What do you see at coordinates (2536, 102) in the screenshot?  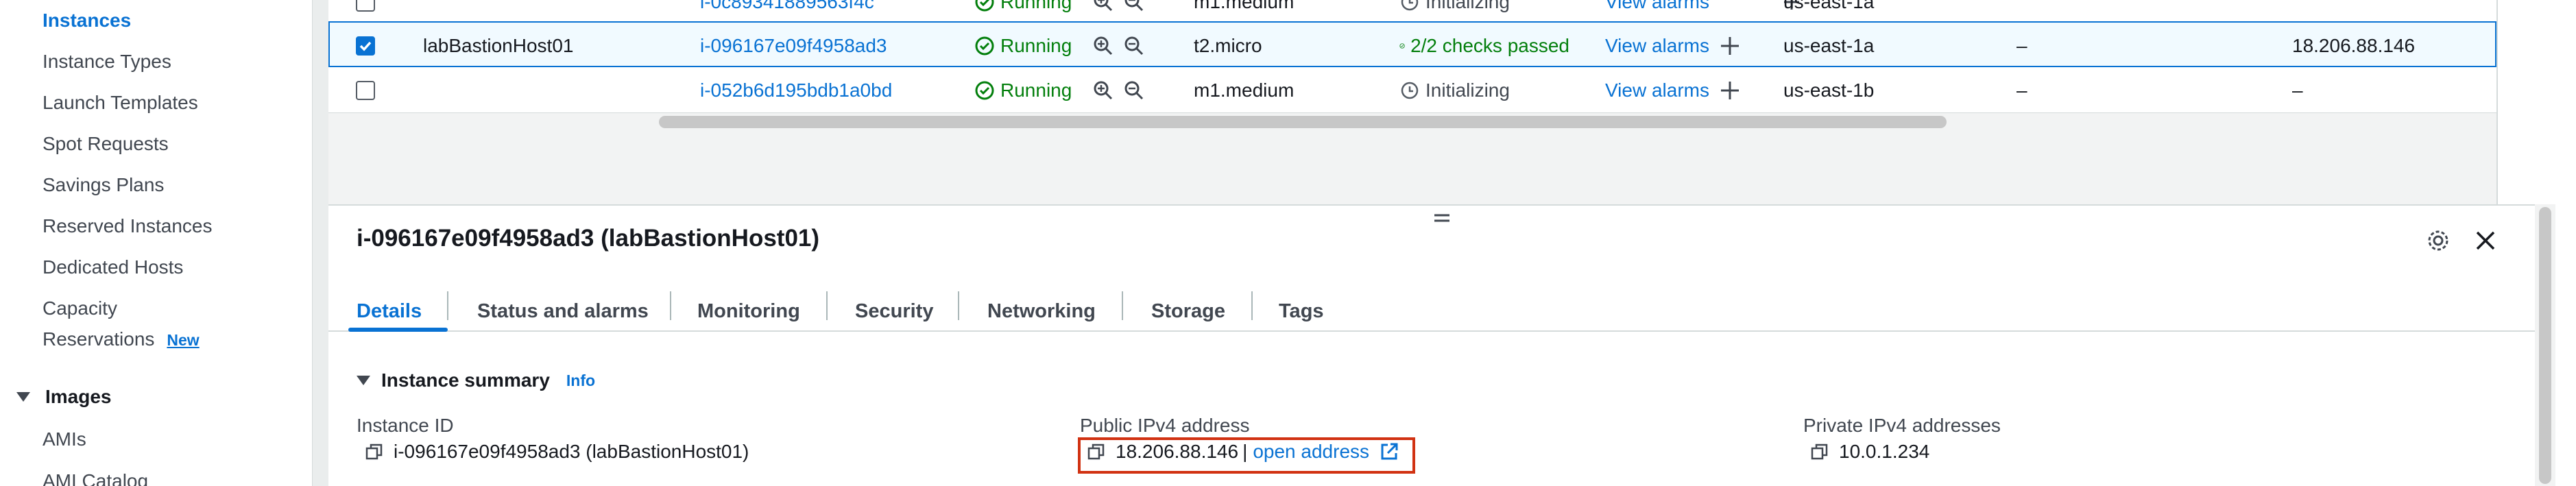 I see `table-right-edge` at bounding box center [2536, 102].